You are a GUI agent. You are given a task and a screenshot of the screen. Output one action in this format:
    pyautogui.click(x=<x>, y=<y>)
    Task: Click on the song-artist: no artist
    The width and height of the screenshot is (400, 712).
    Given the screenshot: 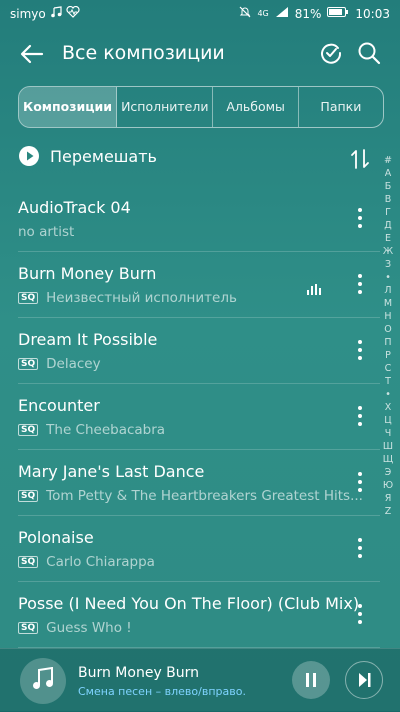 What is the action you would take?
    pyautogui.click(x=46, y=232)
    